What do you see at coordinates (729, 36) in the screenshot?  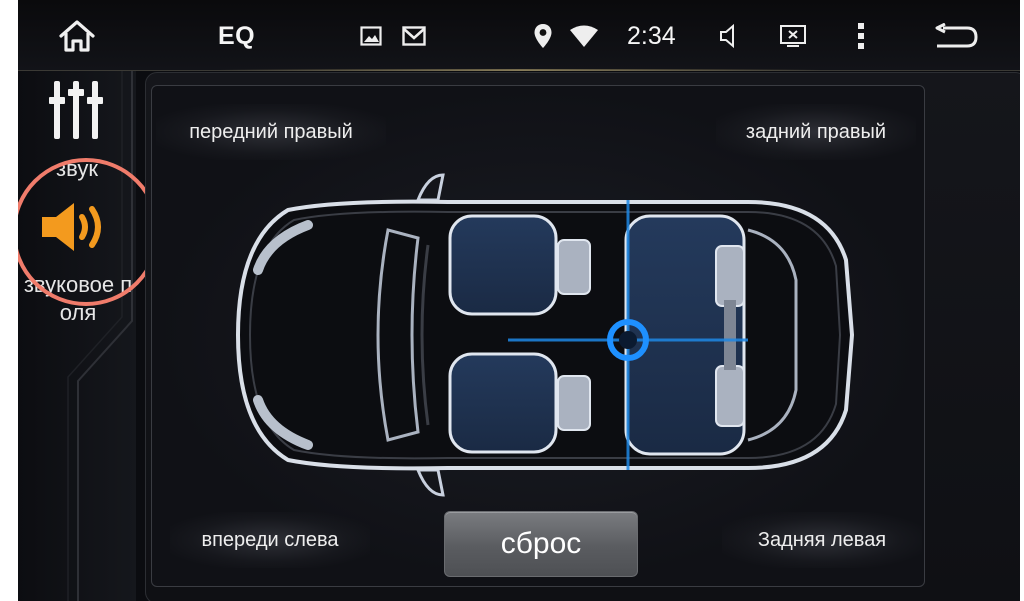 I see `volume-icon` at bounding box center [729, 36].